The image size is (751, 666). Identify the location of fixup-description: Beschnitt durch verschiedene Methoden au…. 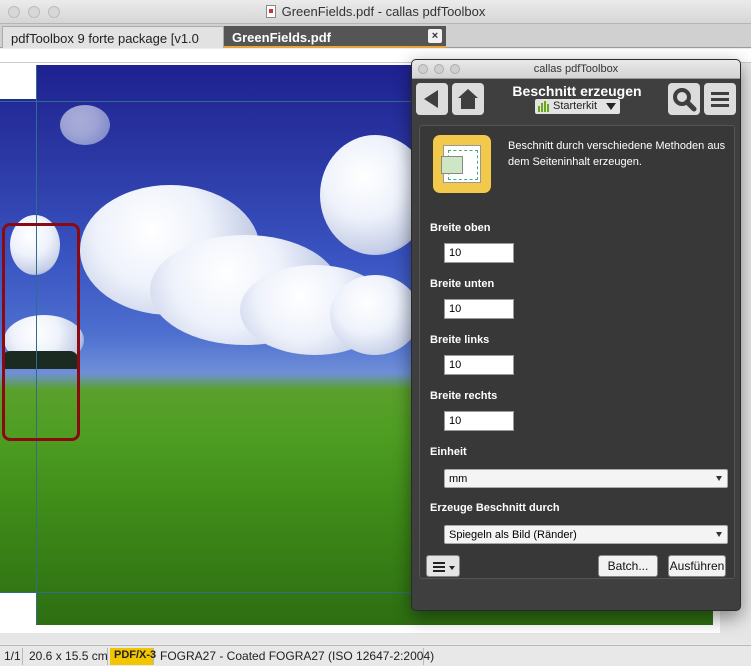
(617, 154).